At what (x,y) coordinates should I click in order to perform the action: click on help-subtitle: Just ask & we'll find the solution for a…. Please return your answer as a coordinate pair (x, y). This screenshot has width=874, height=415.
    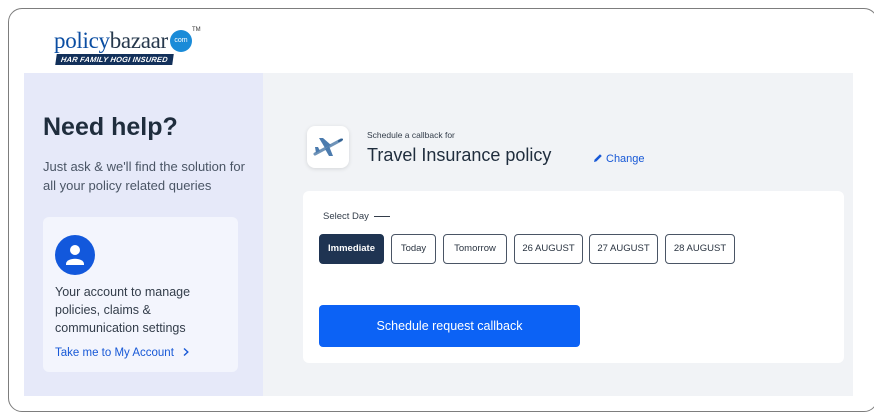
    Looking at the image, I should click on (144, 176).